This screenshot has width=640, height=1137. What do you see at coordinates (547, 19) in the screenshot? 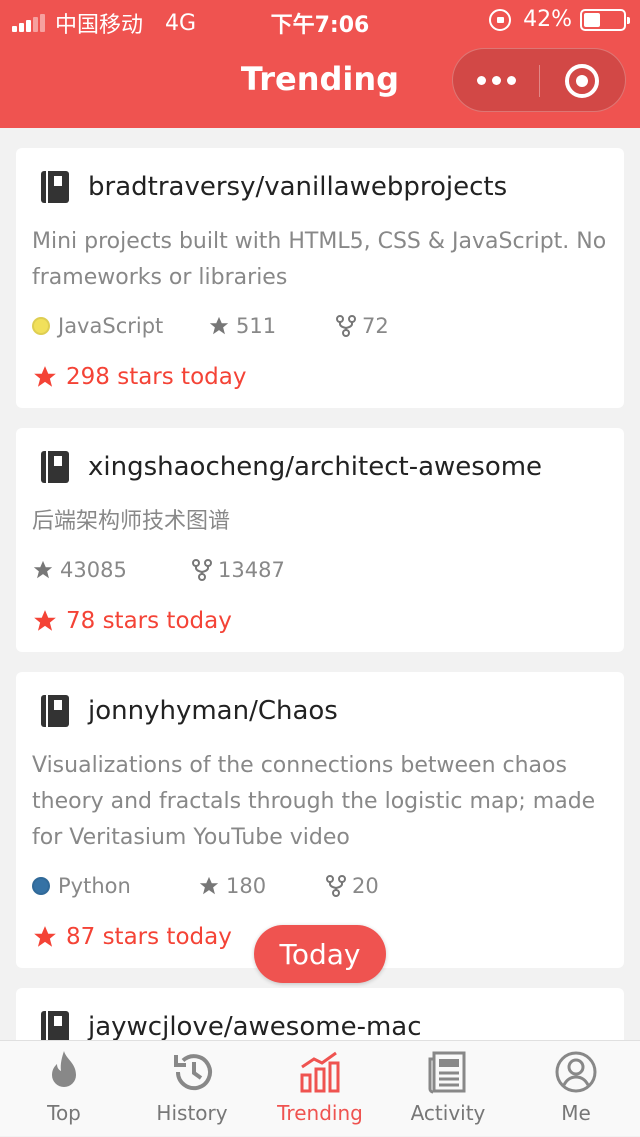
I see `battery-percent: 42%` at bounding box center [547, 19].